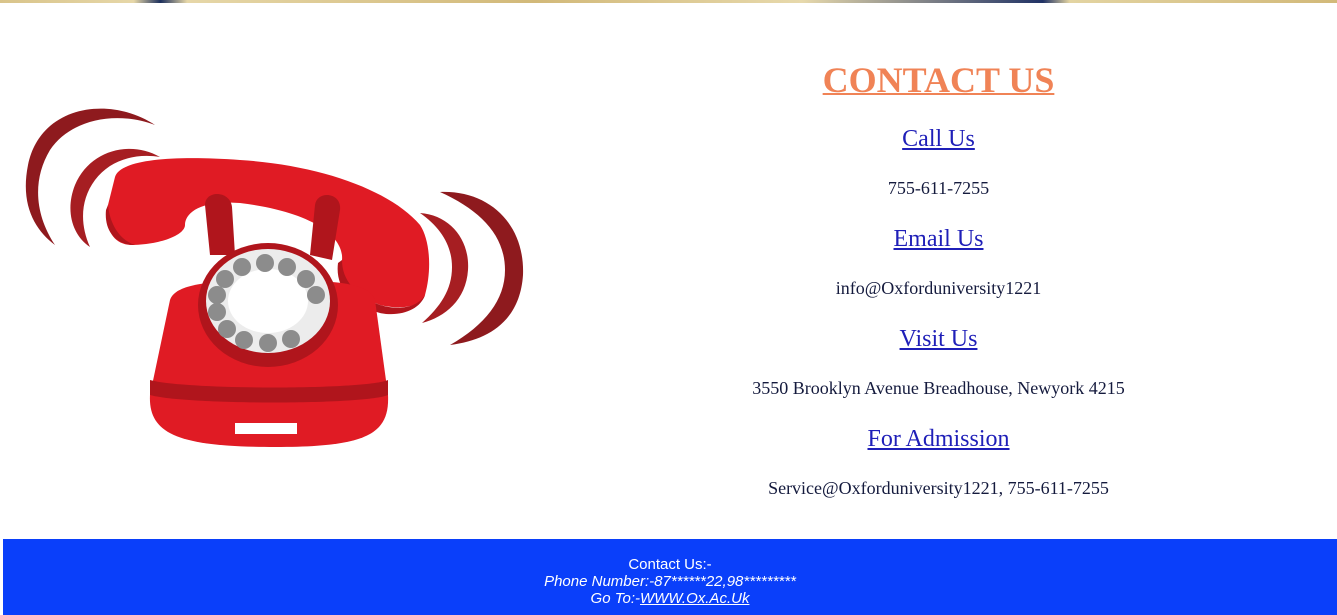 The image size is (1337, 615). I want to click on call-us-value: 755-611-7255, so click(938, 188).